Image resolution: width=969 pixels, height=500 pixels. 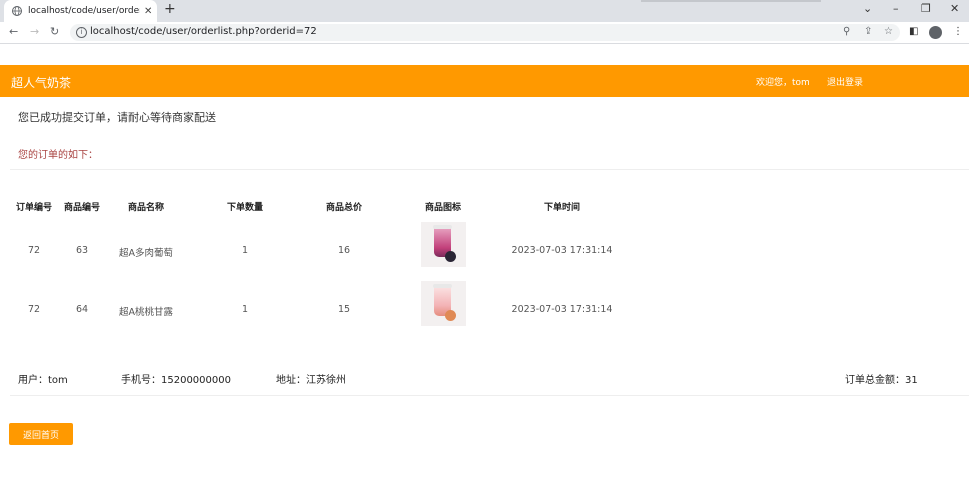 What do you see at coordinates (34, 208) in the screenshot?
I see `column-header-order-id: 订单编号` at bounding box center [34, 208].